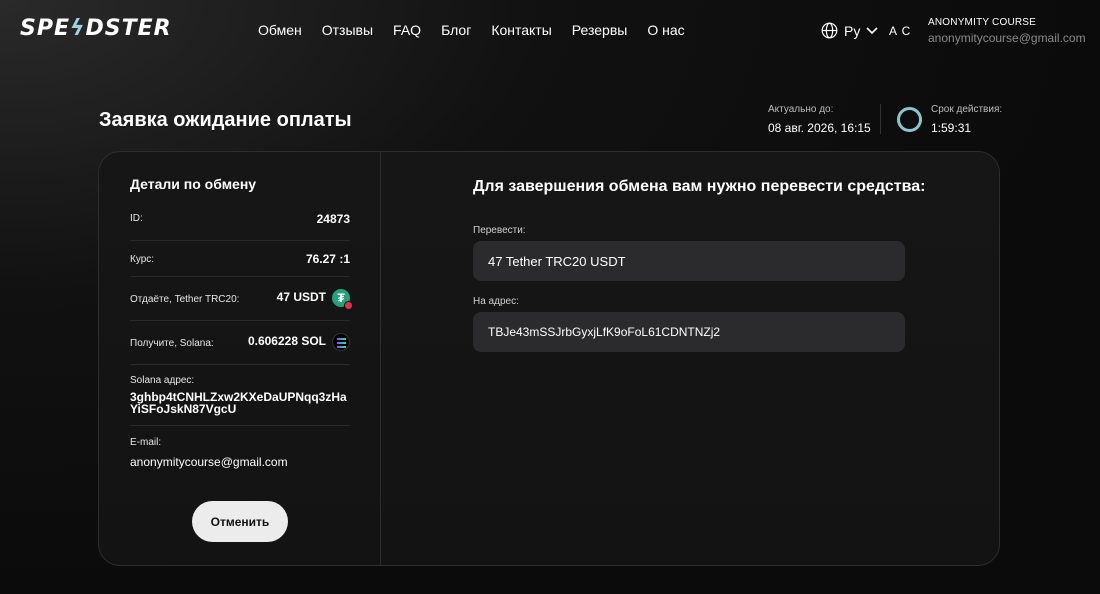 This screenshot has width=1100, height=594. Describe the element at coordinates (136, 218) in the screenshot. I see `id-label: ID:` at that location.